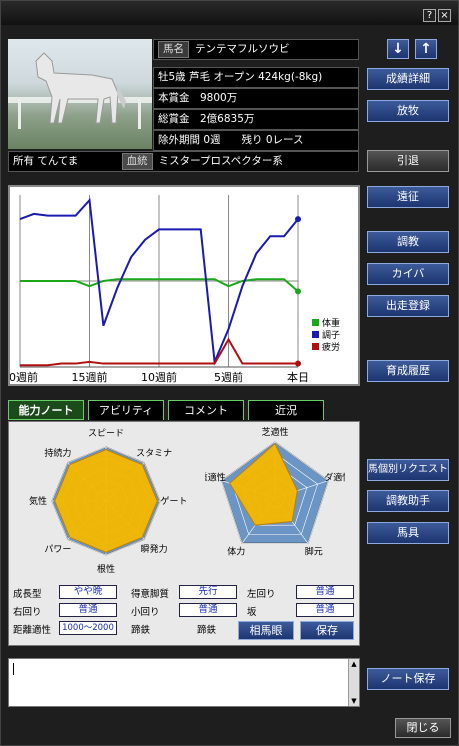 The image size is (459, 746). I want to click on ability-radar-chart: スピードスタミナゲート瞬発力根性 パワー 気性 持続力, so click(108, 501).